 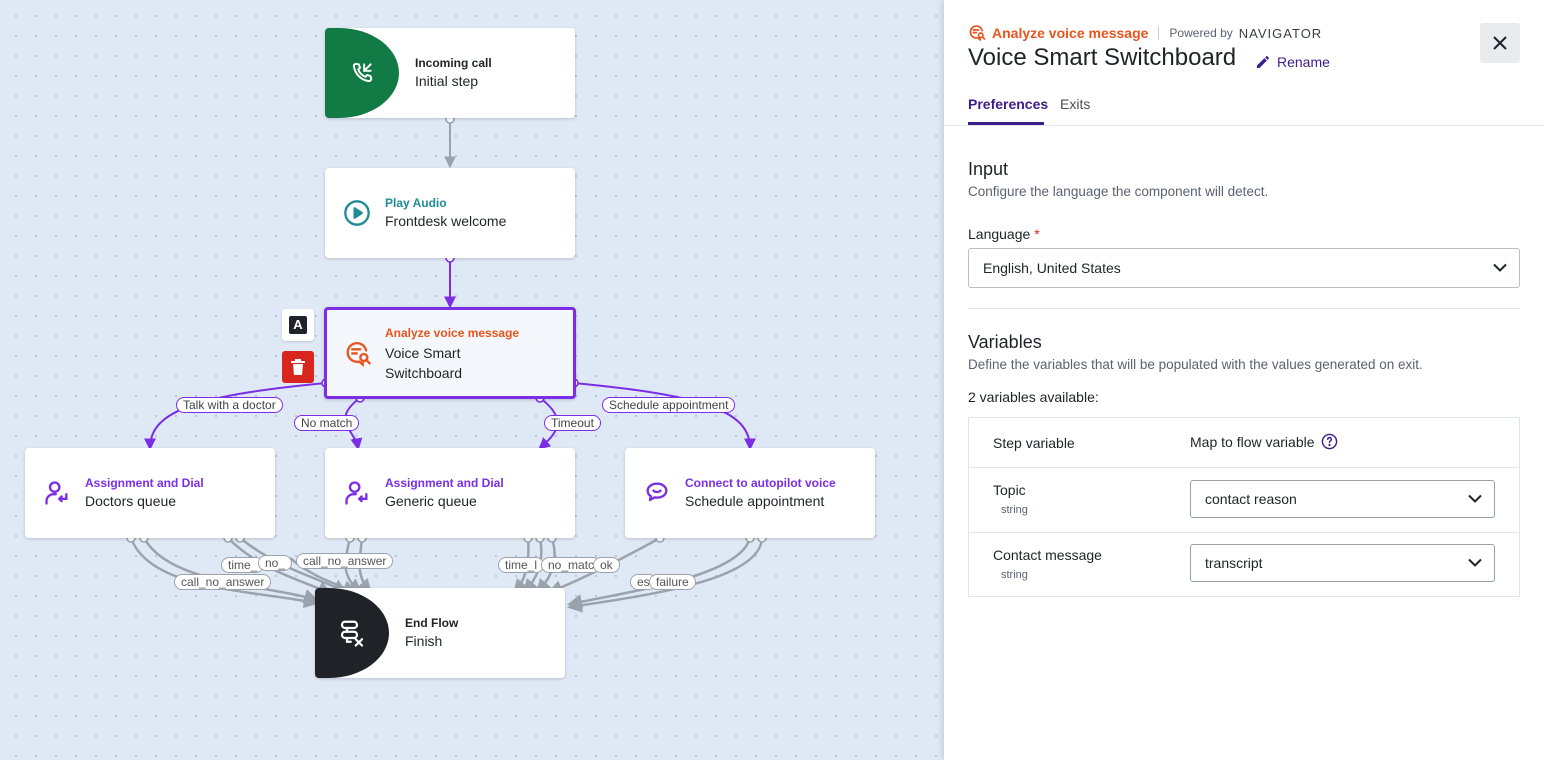 What do you see at coordinates (1280, 33) in the screenshot?
I see `brand-logo: NAVIGATOR` at bounding box center [1280, 33].